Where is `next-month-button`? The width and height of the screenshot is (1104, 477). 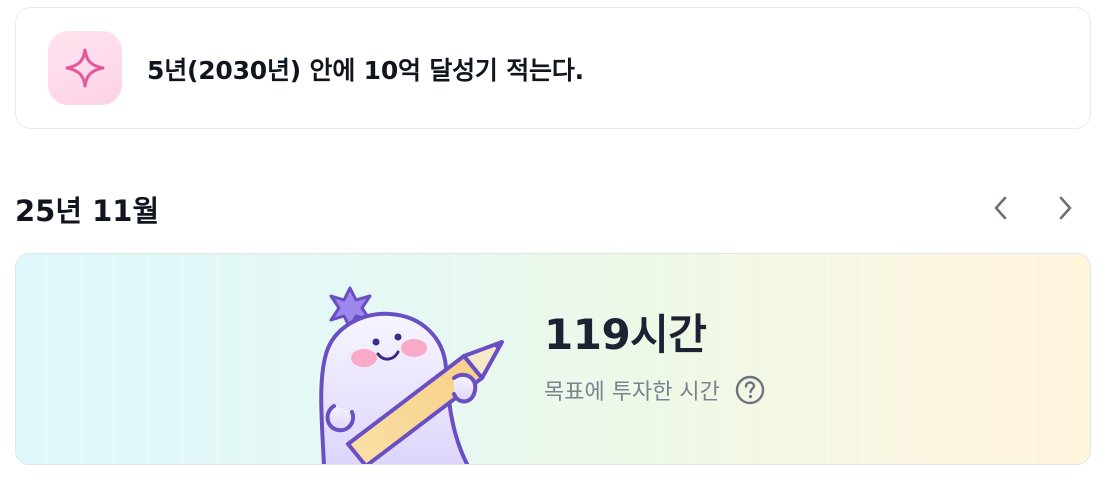 next-month-button is located at coordinates (1065, 208).